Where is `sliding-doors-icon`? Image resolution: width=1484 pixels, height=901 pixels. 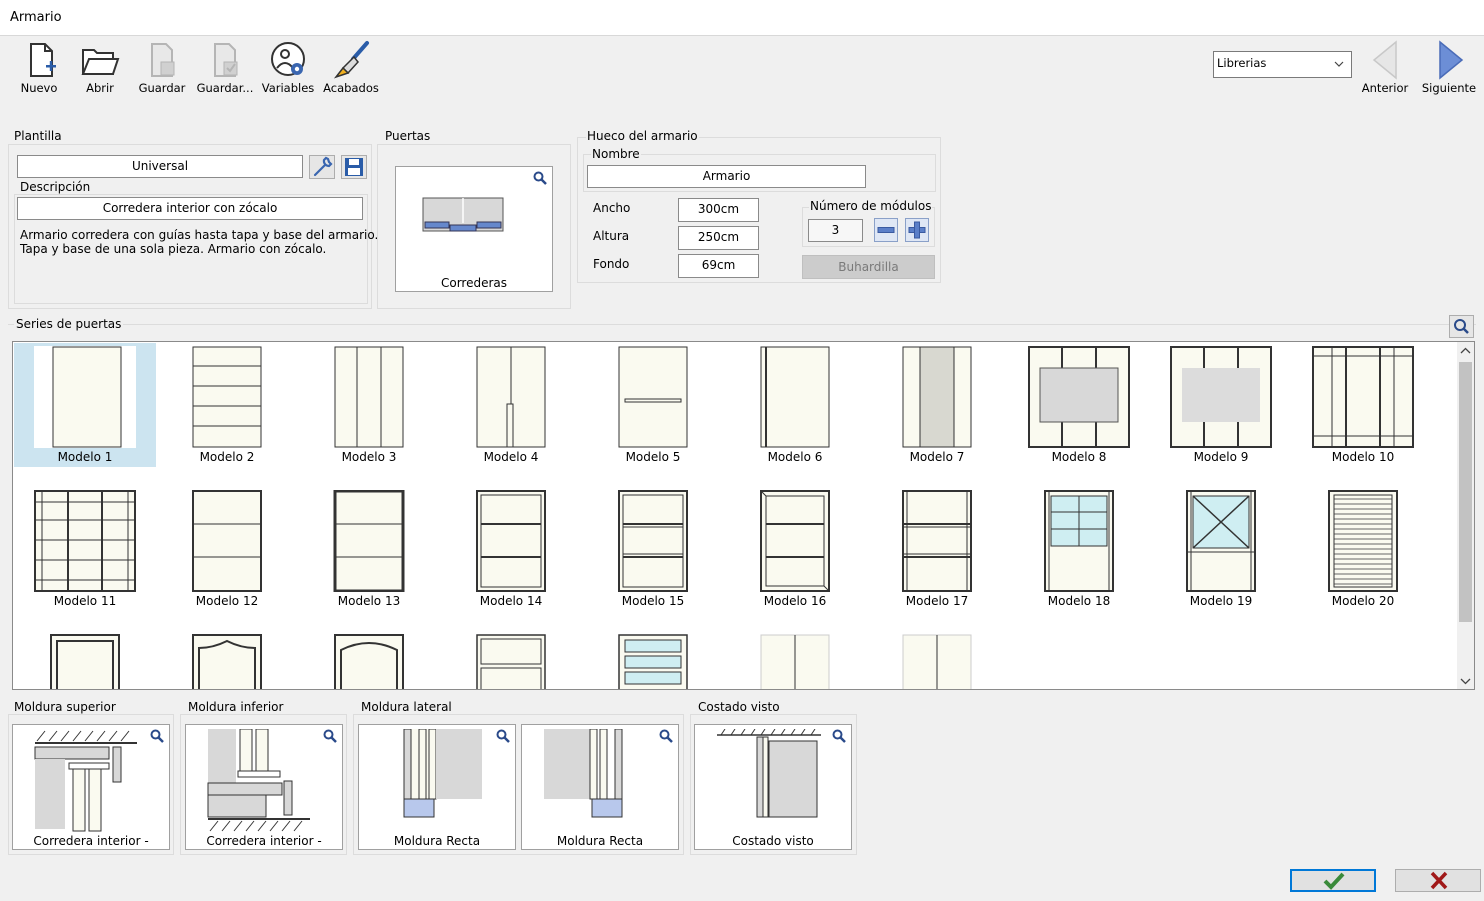
sliding-doors-icon is located at coordinates (463, 214).